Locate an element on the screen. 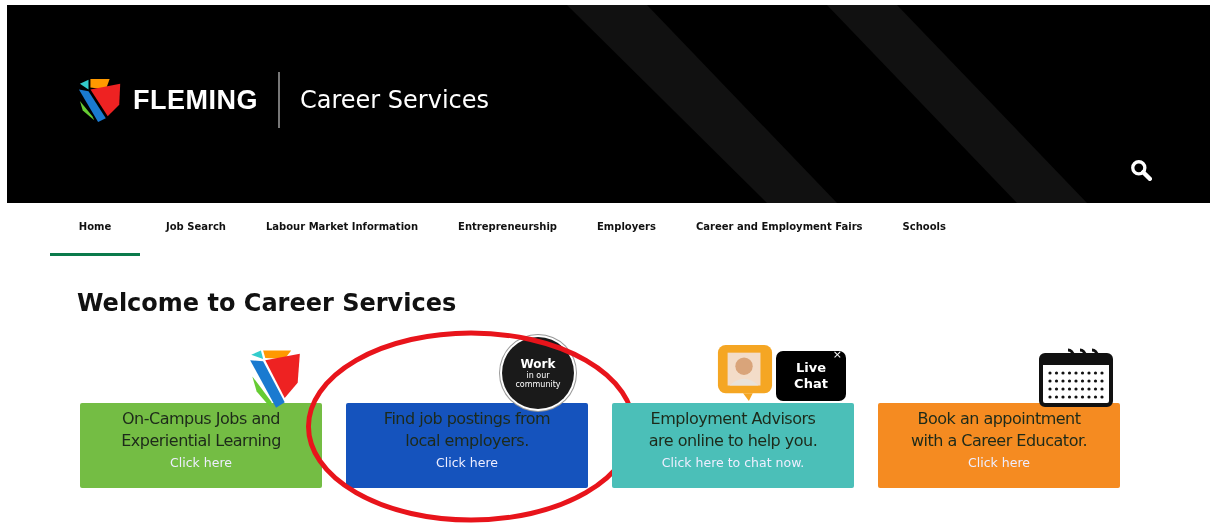  service-card: Find job postings from local employers. Click here is located at coordinates (467, 445).